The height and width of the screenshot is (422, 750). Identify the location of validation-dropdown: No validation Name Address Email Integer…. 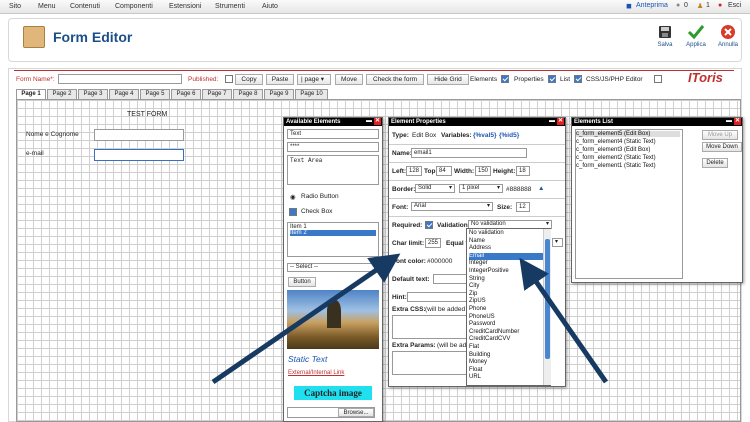
(508, 307).